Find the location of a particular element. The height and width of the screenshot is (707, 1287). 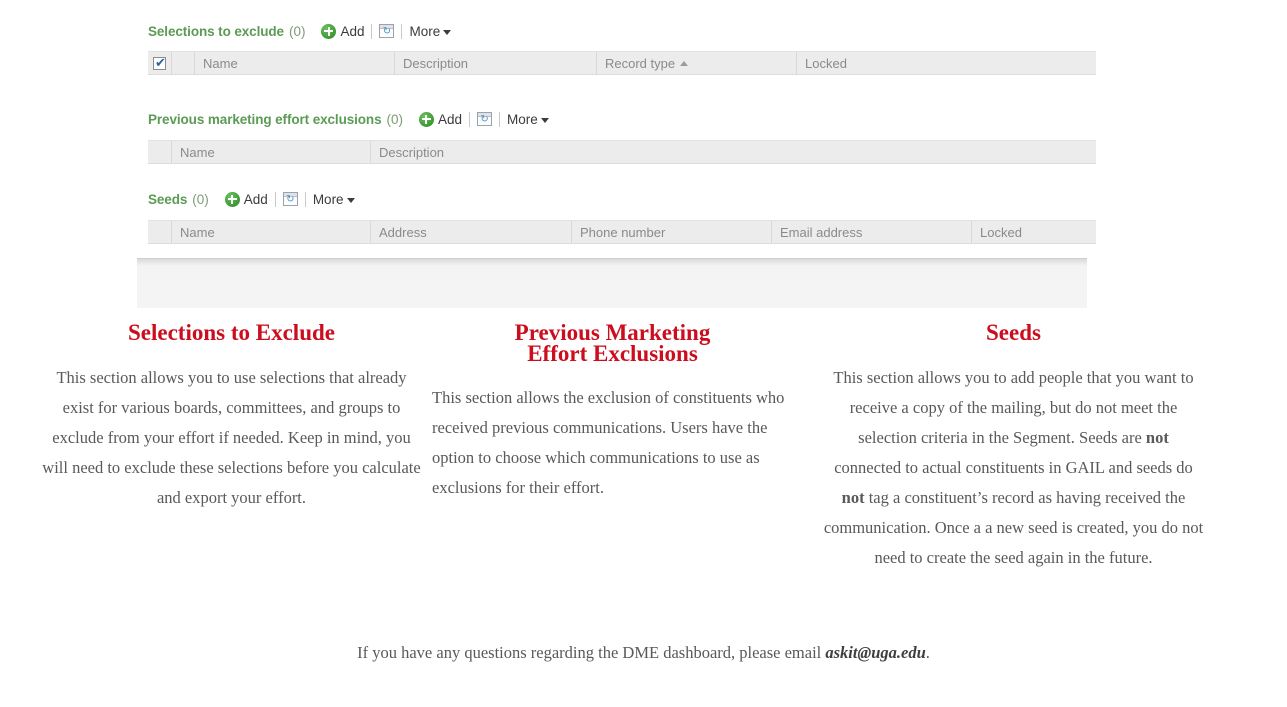

footer-email-link: askit@uga.edu is located at coordinates (875, 652).